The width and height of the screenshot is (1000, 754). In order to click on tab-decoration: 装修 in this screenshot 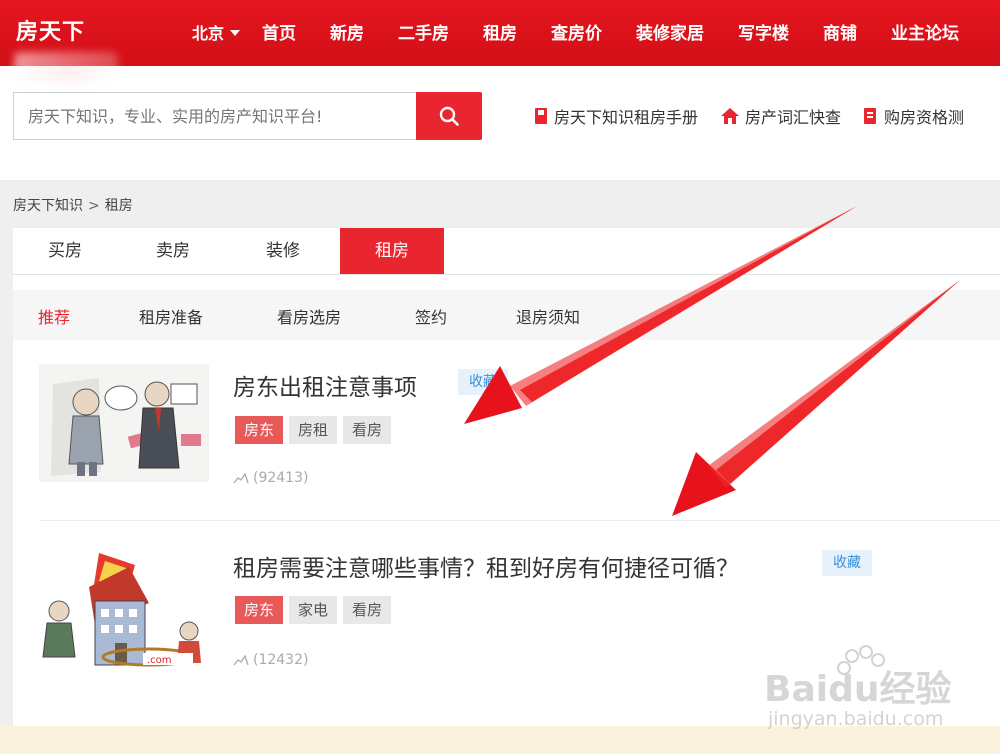, I will do `click(283, 251)`.